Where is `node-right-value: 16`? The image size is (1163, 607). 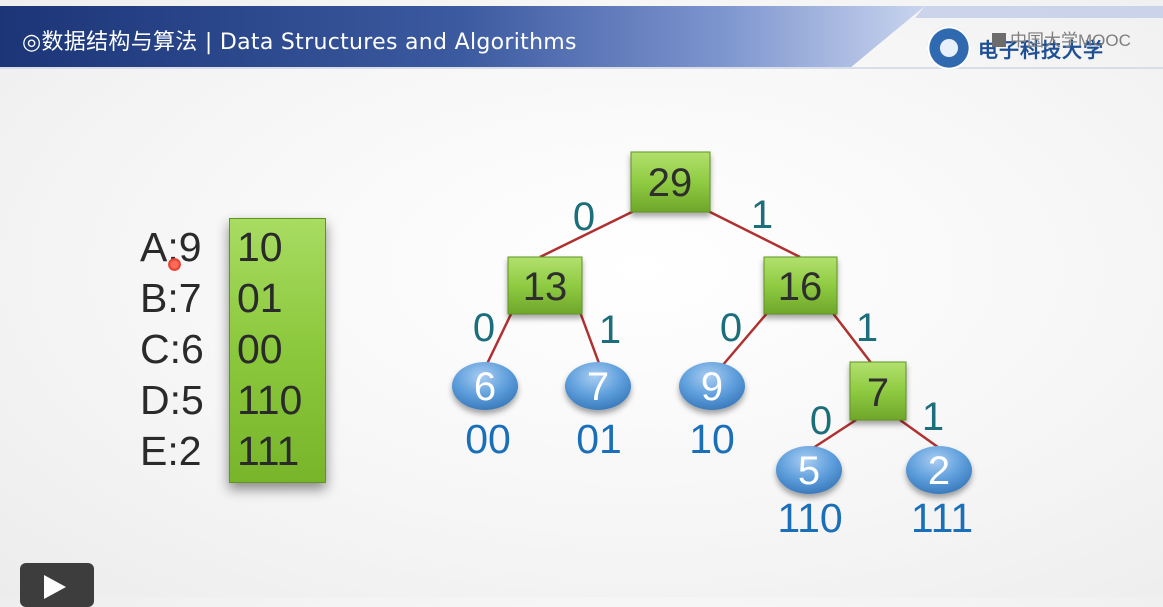
node-right-value: 16 is located at coordinates (800, 287).